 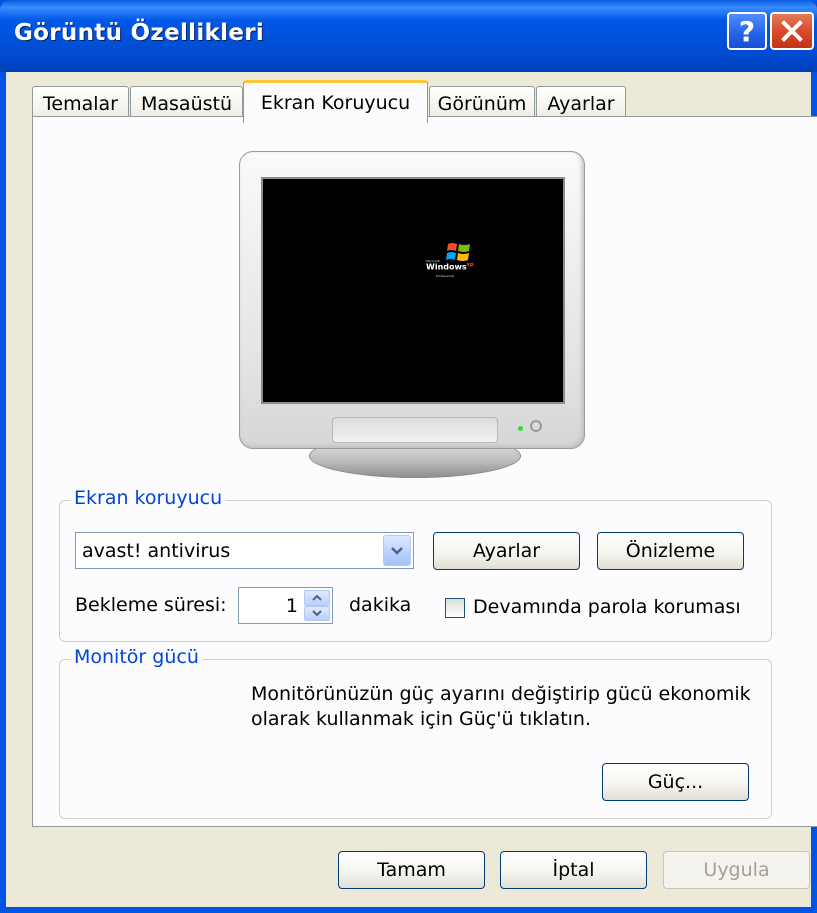 I want to click on wait-time-value: 1, so click(x=291, y=606).